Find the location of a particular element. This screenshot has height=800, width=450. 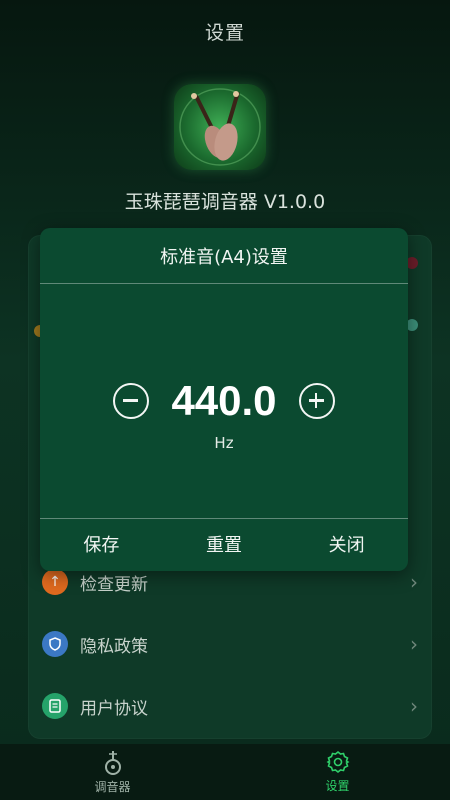

settings-item-privacy-policy: 隐私政策 › is located at coordinates (230, 644).